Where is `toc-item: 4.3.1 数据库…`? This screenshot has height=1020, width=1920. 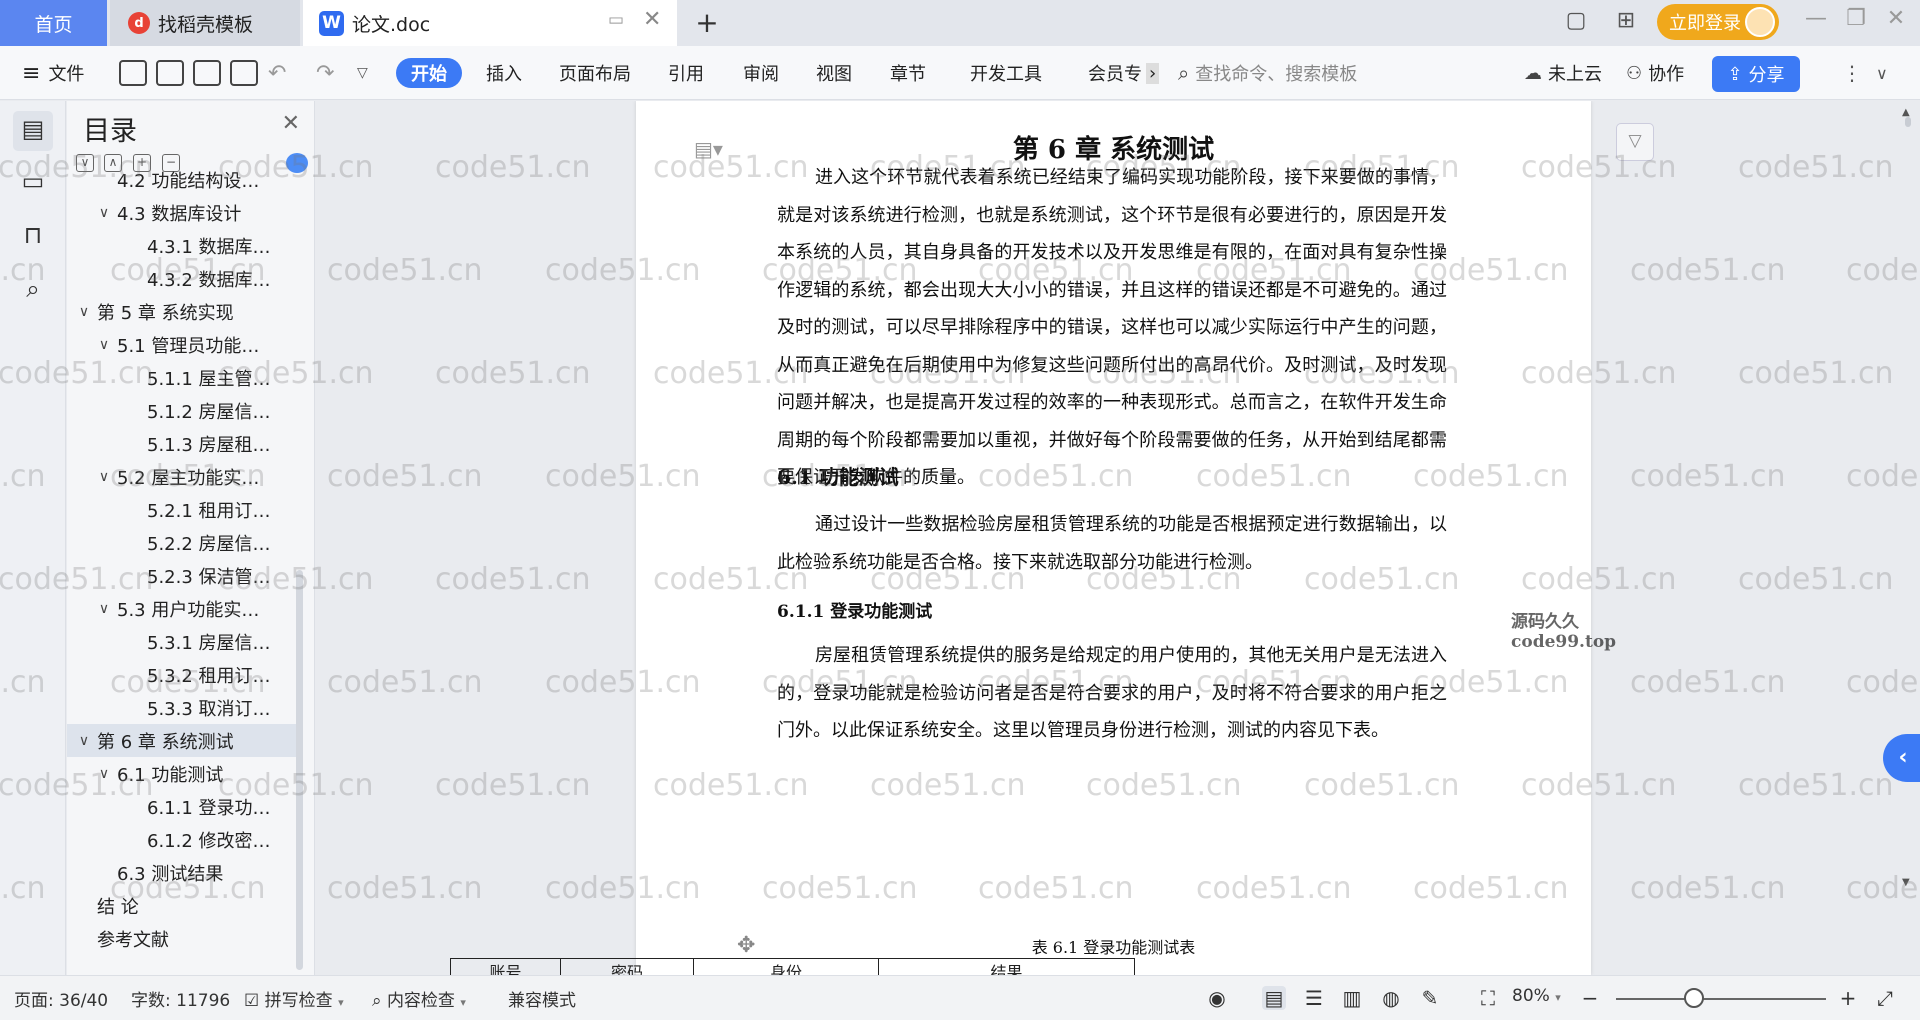
toc-item: 4.3.1 数据库… is located at coordinates (182, 245).